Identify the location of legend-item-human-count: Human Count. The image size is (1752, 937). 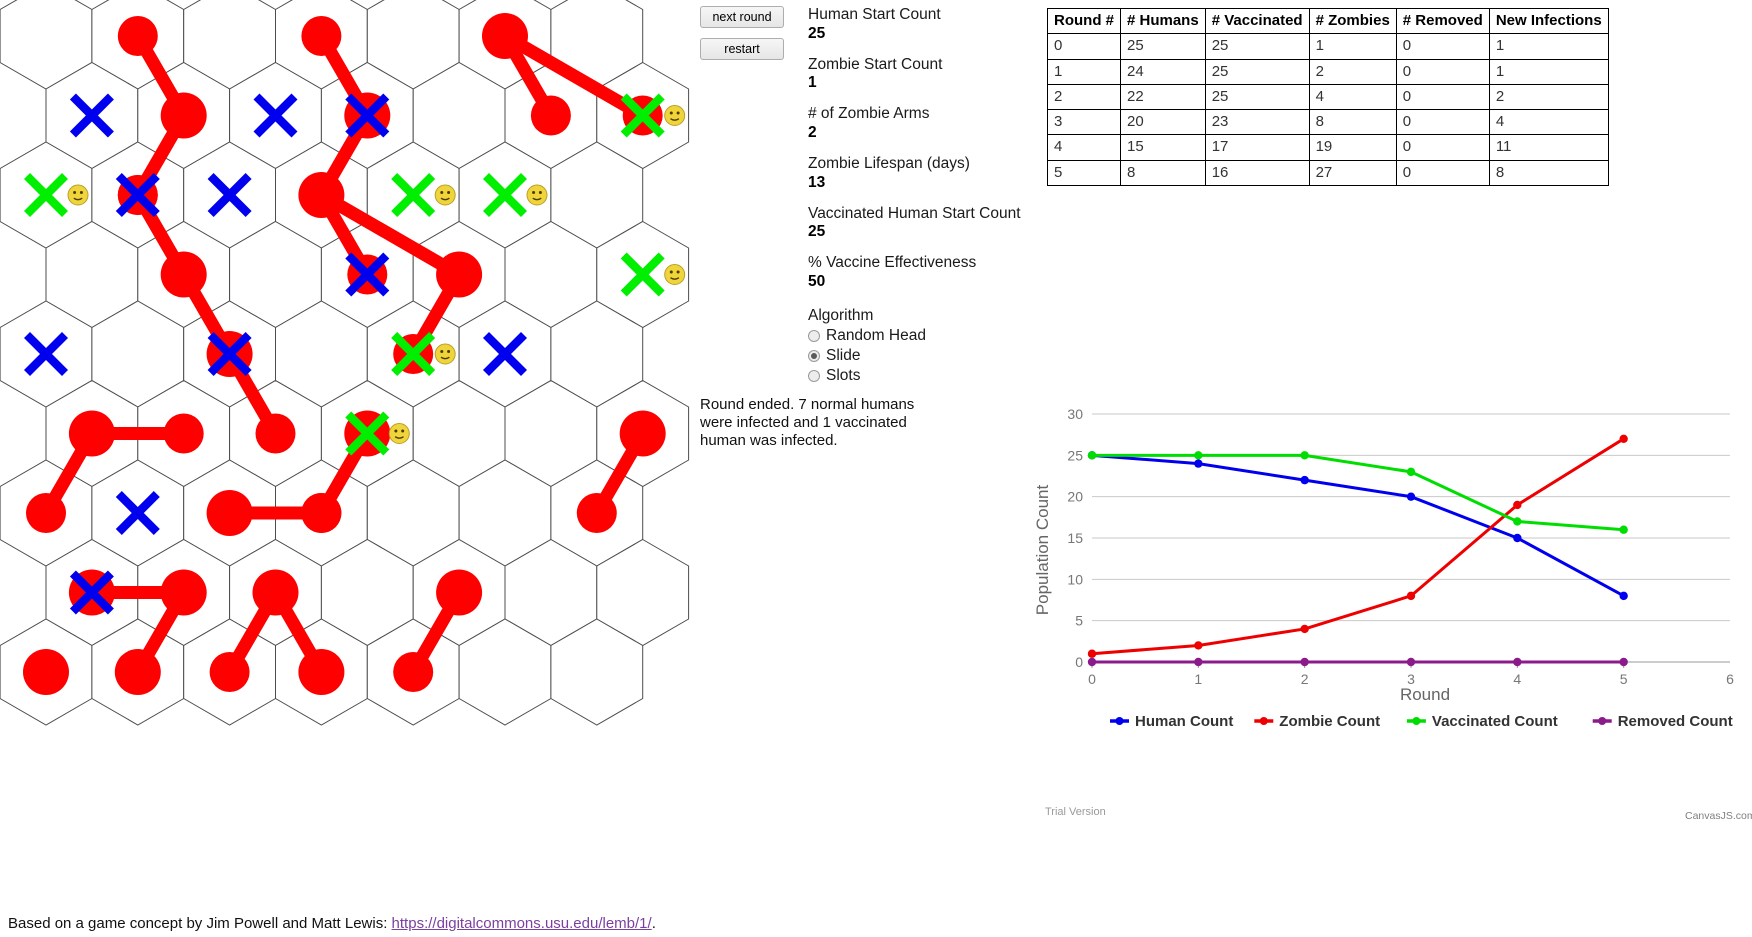
(1171, 721).